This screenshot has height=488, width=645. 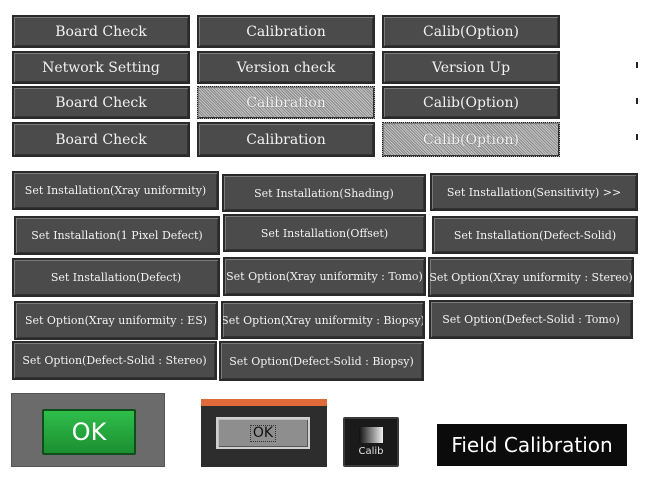 I want to click on ok-button-panel: OK, so click(x=88, y=430).